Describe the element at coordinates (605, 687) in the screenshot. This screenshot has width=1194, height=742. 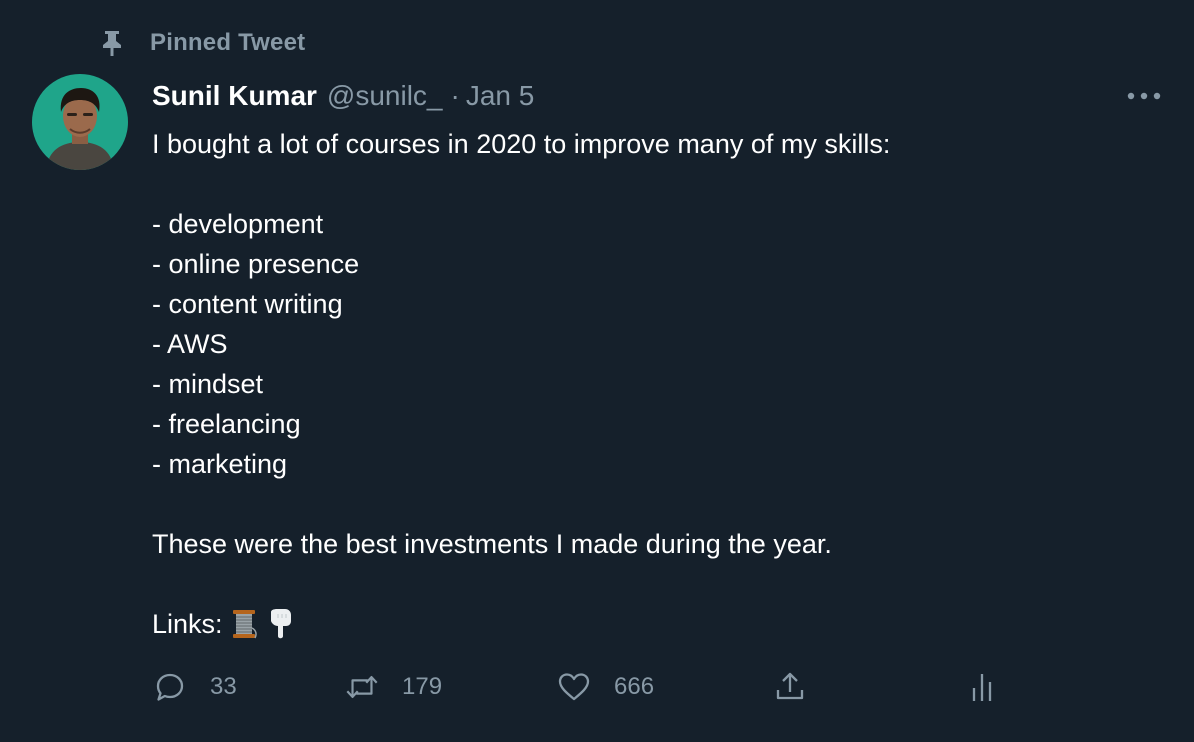
I see `like-button: 666` at that location.